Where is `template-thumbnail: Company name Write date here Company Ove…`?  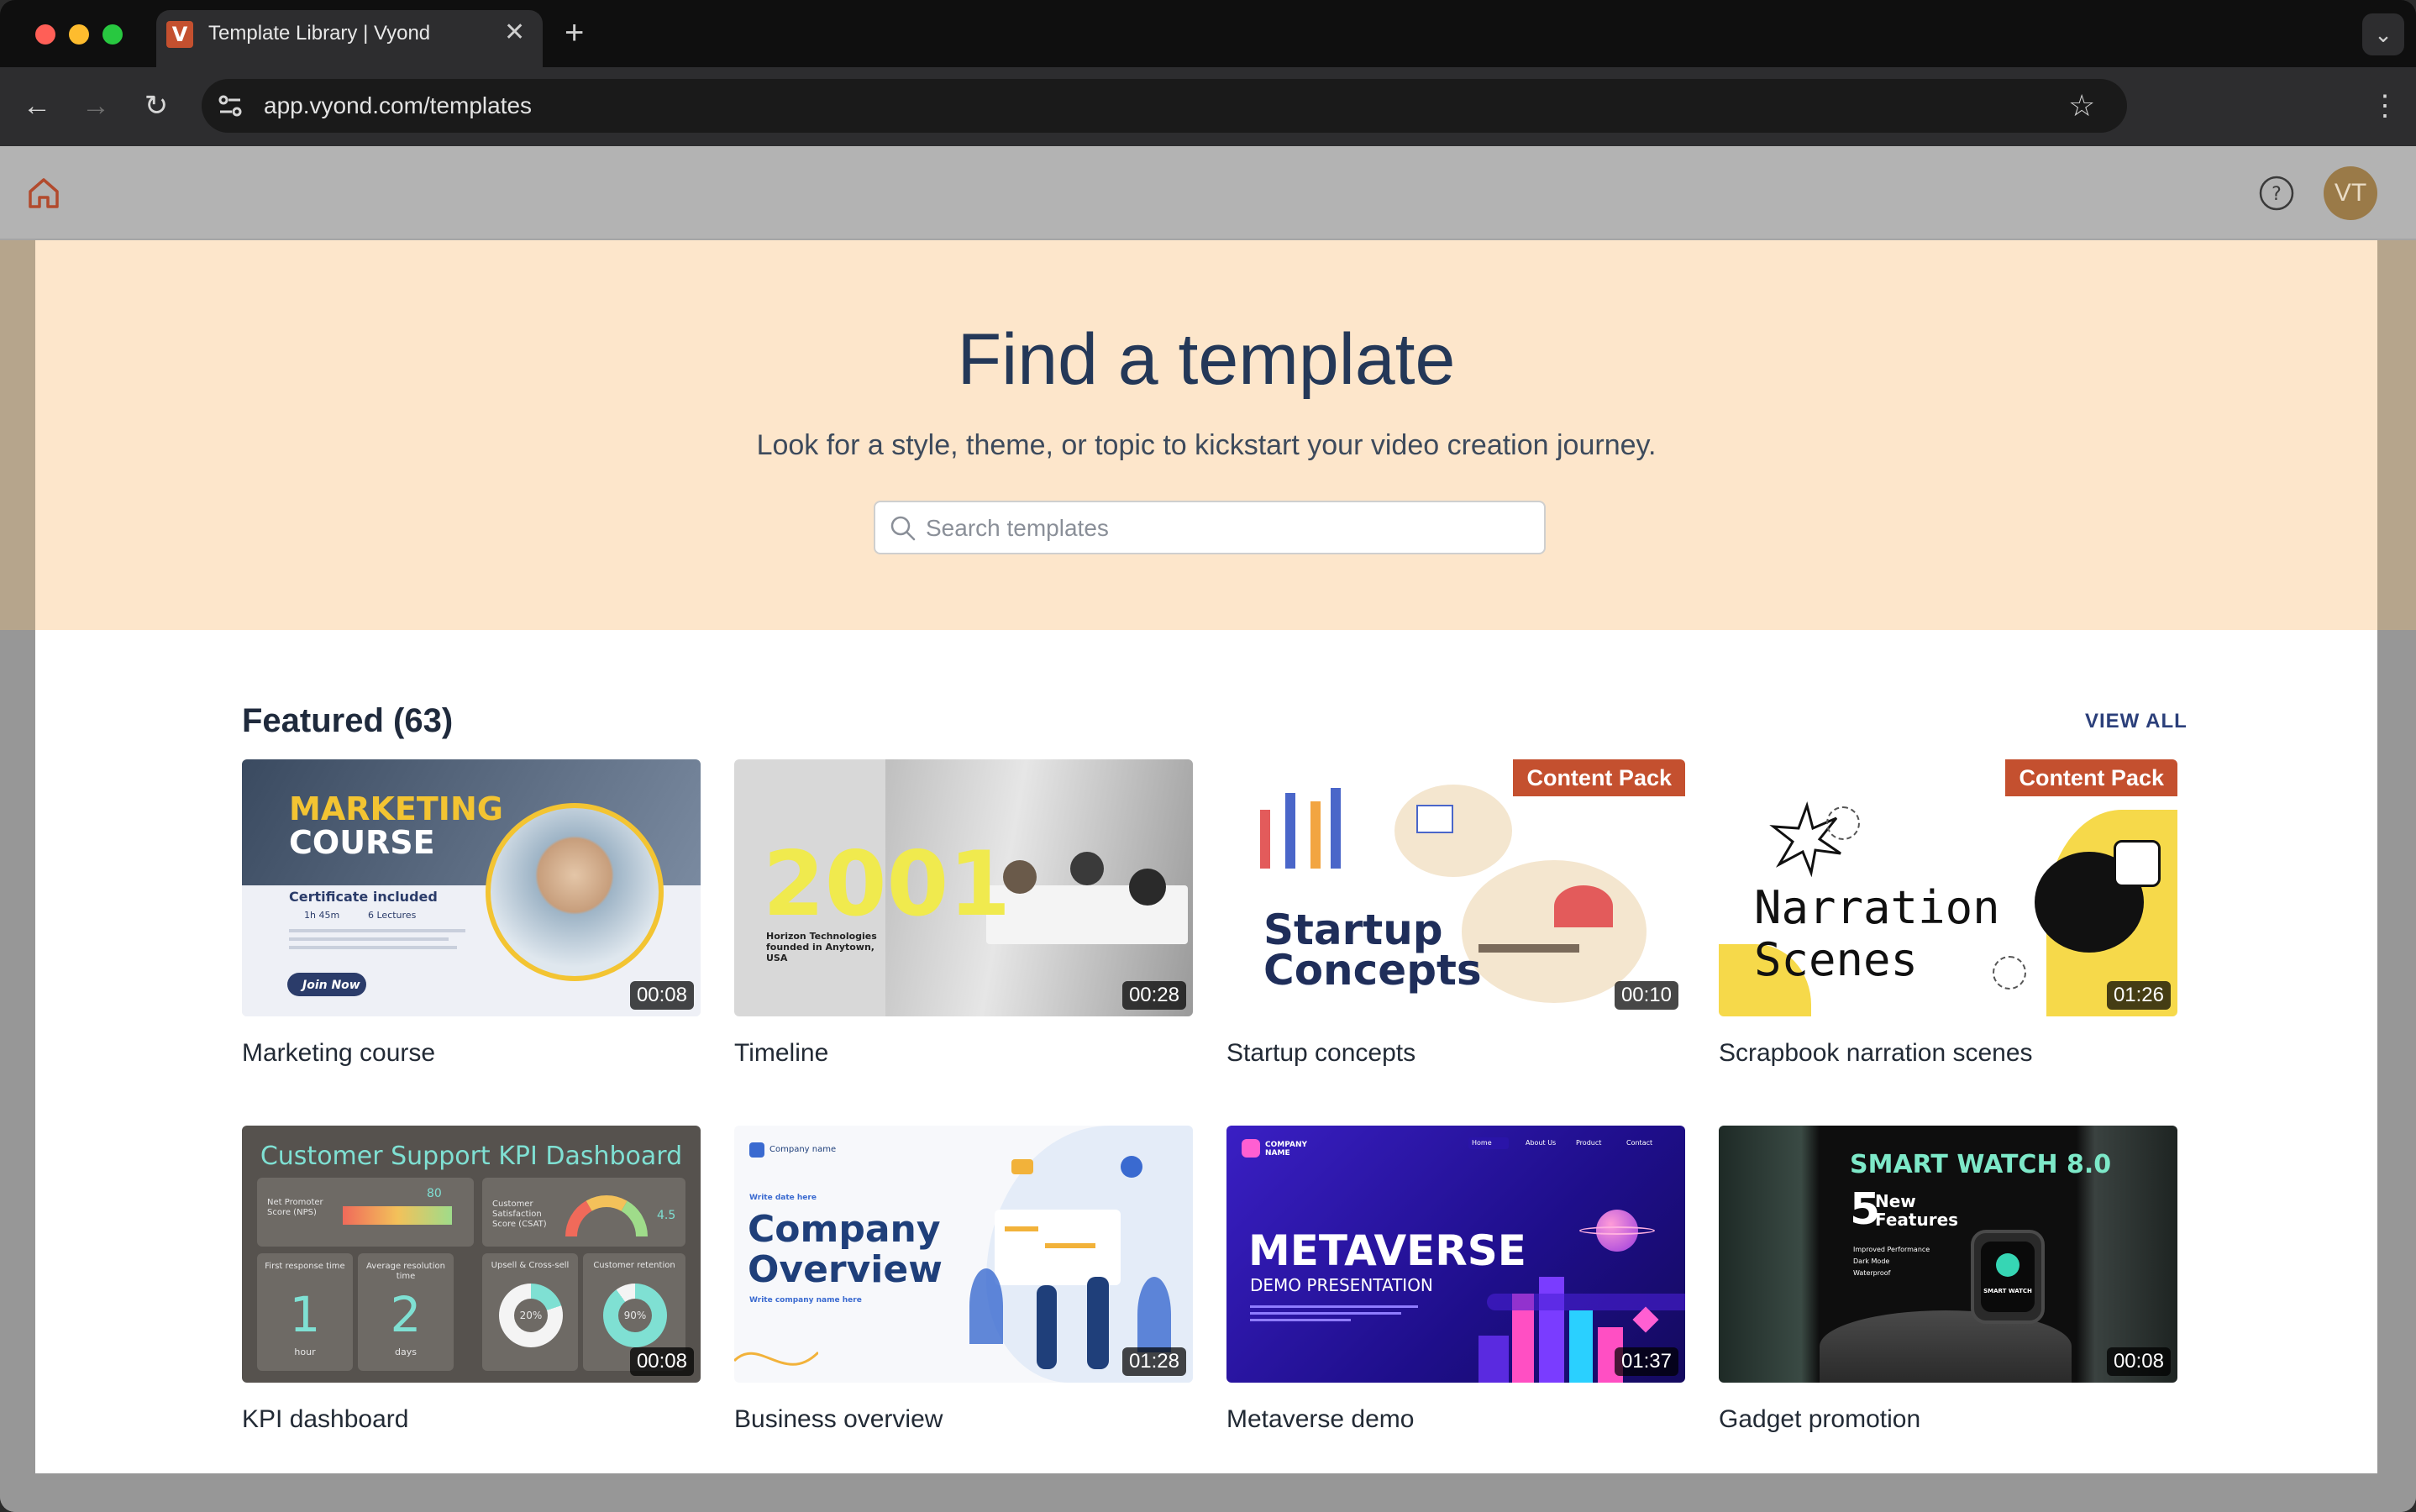 template-thumbnail: Company name Write date here Company Ove… is located at coordinates (963, 1254).